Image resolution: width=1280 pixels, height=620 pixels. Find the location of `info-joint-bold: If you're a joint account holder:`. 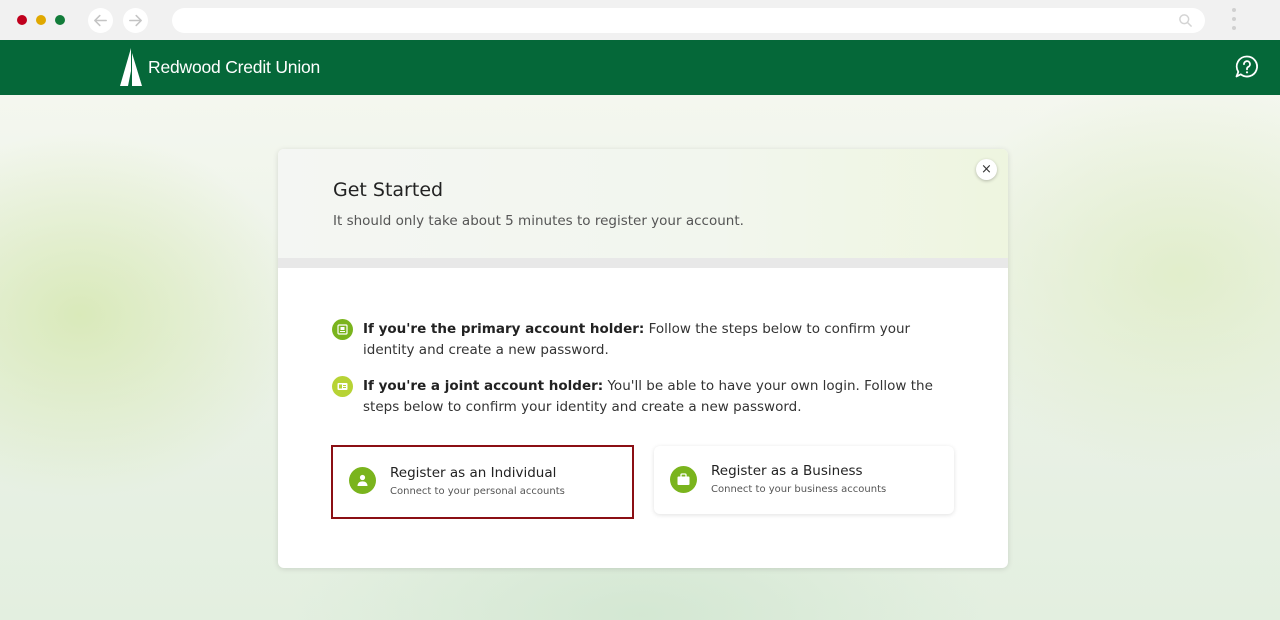

info-joint-bold: If you're a joint account holder: is located at coordinates (483, 386).